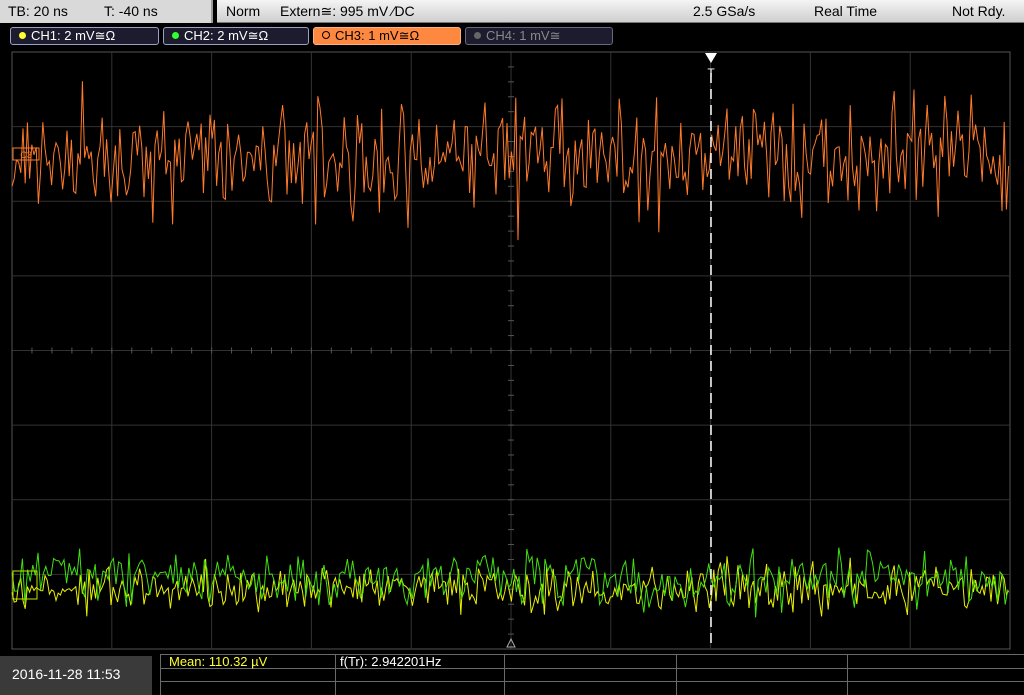 The image size is (1024, 695). What do you see at coordinates (26, 155) in the screenshot?
I see `ch3-marker-label: C3` at bounding box center [26, 155].